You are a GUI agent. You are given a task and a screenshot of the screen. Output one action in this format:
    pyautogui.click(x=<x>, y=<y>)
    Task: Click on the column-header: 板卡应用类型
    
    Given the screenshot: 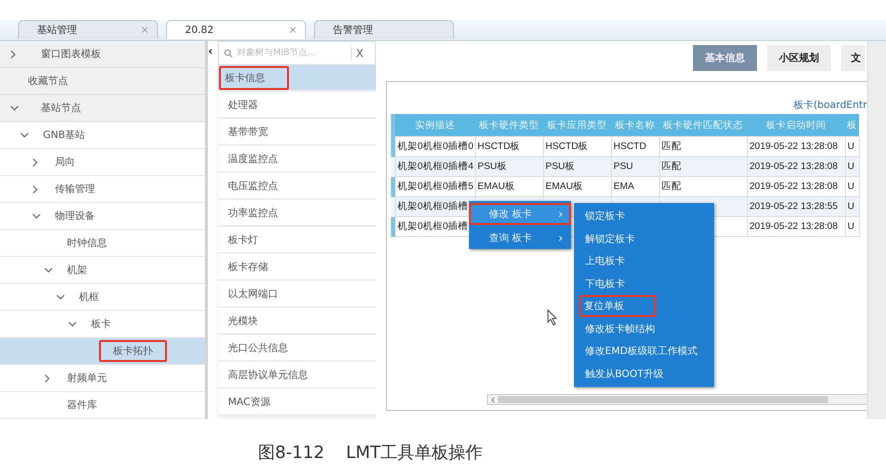 What is the action you would take?
    pyautogui.click(x=577, y=125)
    